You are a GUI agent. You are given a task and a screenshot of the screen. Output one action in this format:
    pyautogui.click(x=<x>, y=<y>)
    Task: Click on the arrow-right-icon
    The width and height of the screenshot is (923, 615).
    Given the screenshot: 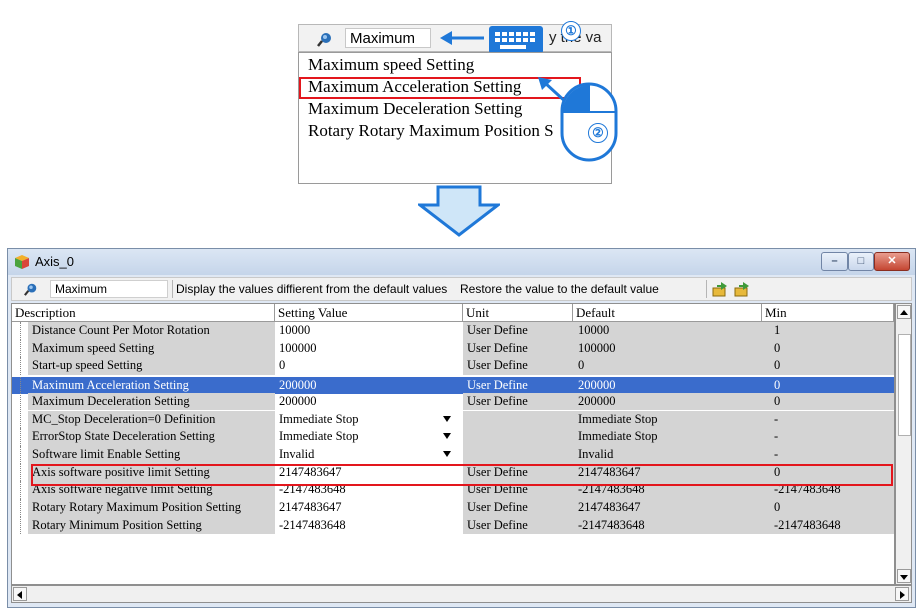 What is the action you would take?
    pyautogui.click(x=902, y=595)
    